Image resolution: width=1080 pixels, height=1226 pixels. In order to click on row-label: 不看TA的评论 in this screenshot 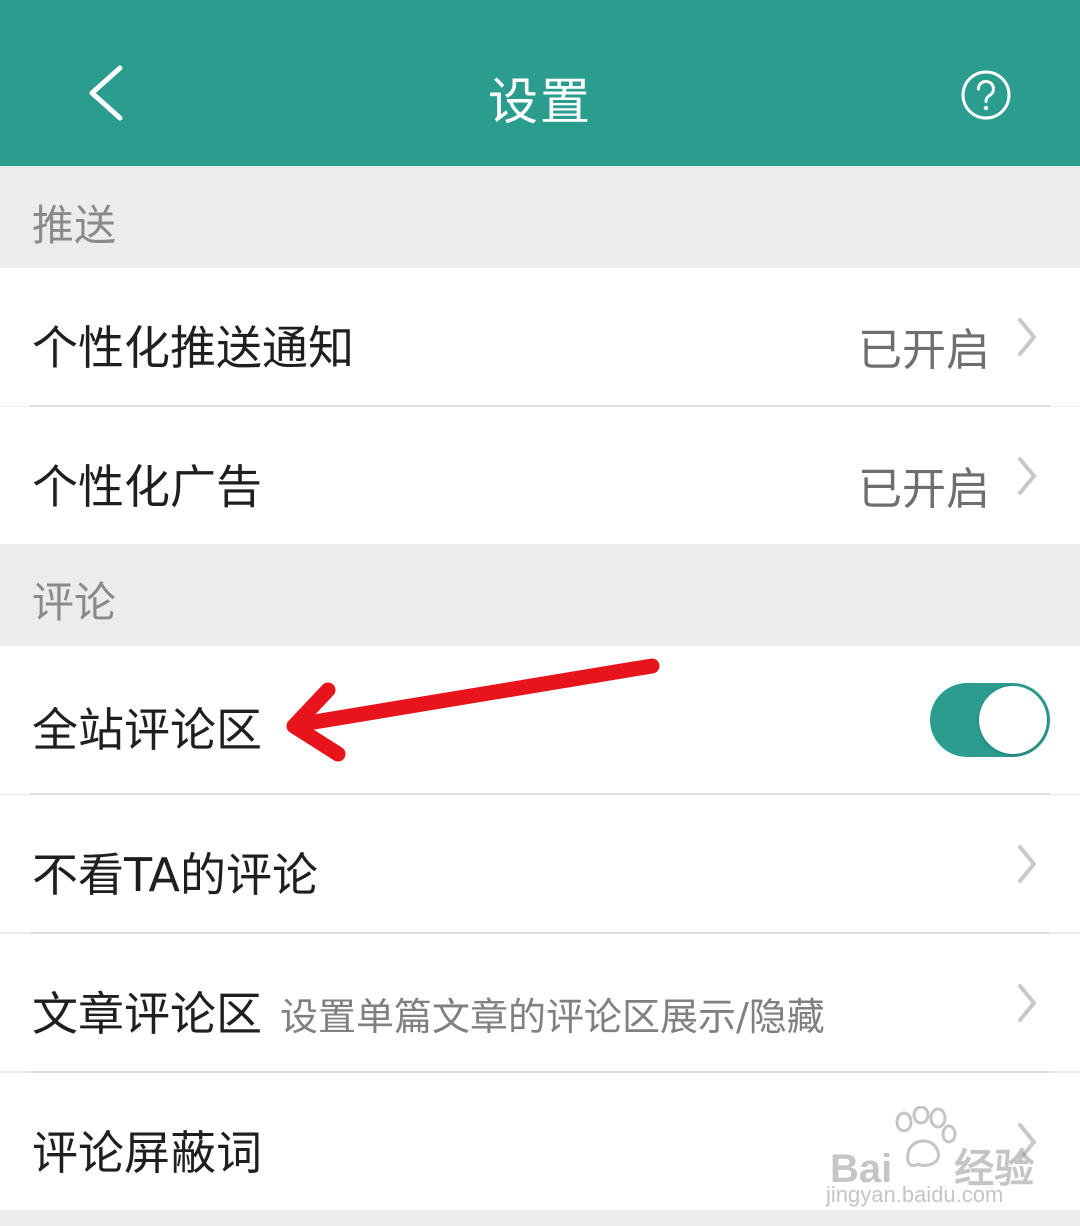, I will do `click(175, 875)`.